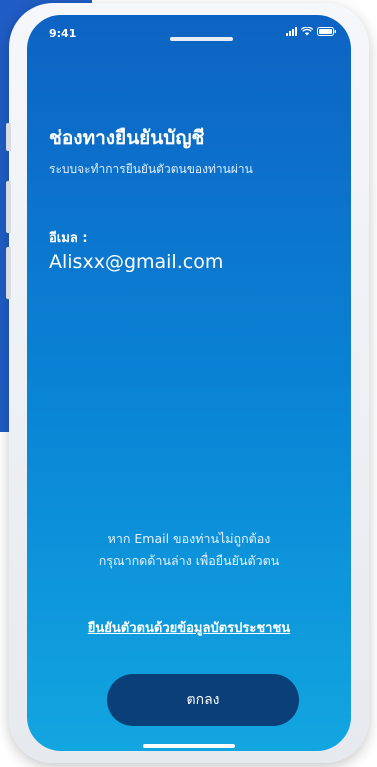 This screenshot has width=377, height=767. I want to click on verify-with-id-card-link: ยืนยันตัวตนด้วยข้อมูลบัตรประชาชน, so click(189, 627).